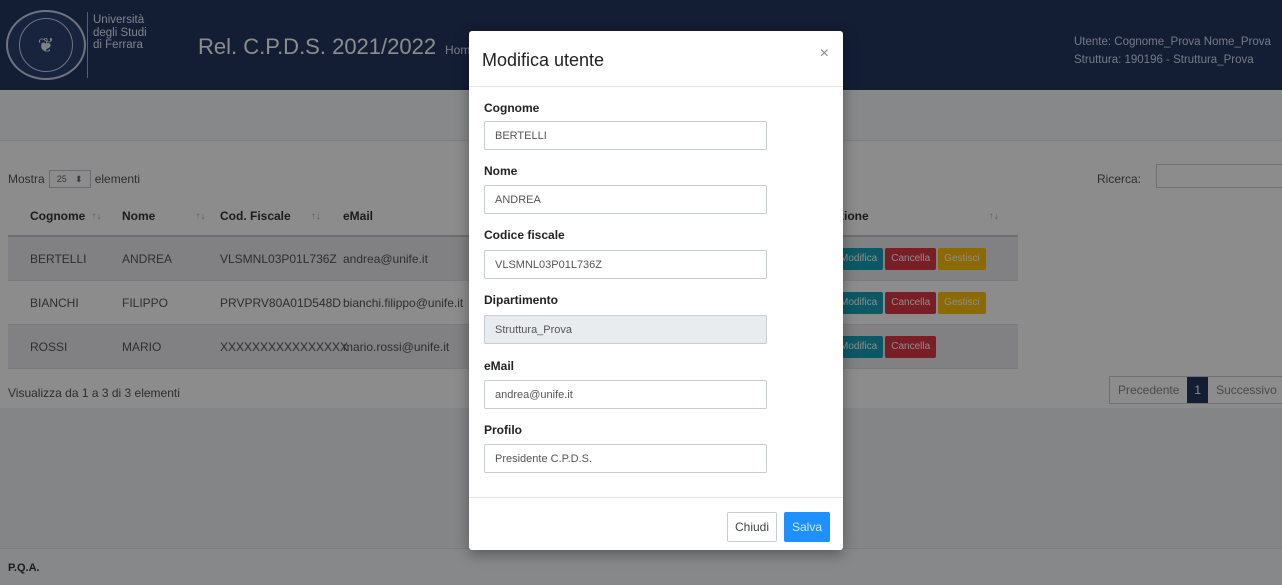 The height and width of the screenshot is (585, 1282). Describe the element at coordinates (503, 430) in the screenshot. I see `profilo-label: Profilo` at that location.